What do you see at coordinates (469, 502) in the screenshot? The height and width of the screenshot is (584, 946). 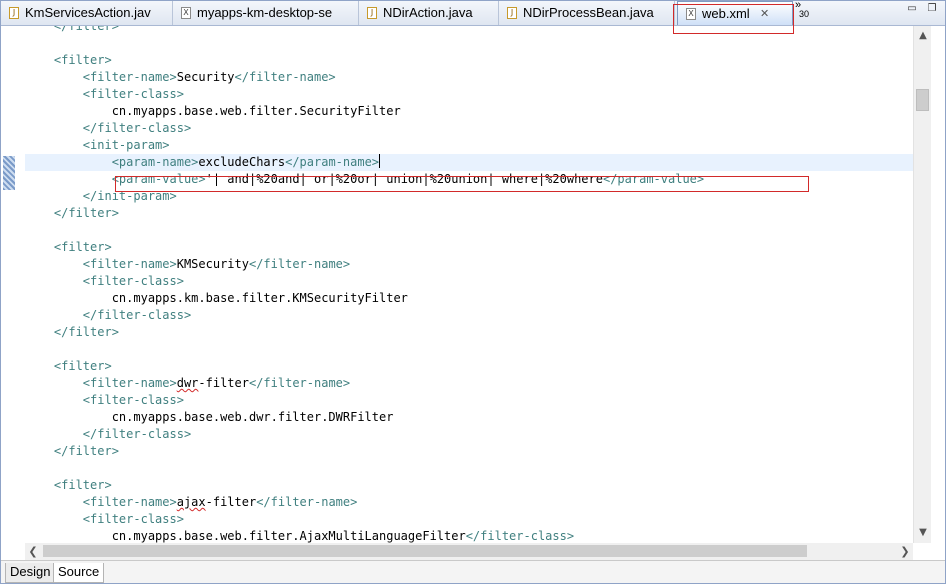 I see `code-line: <filter-name>ajax-filter</filter-name>` at bounding box center [469, 502].